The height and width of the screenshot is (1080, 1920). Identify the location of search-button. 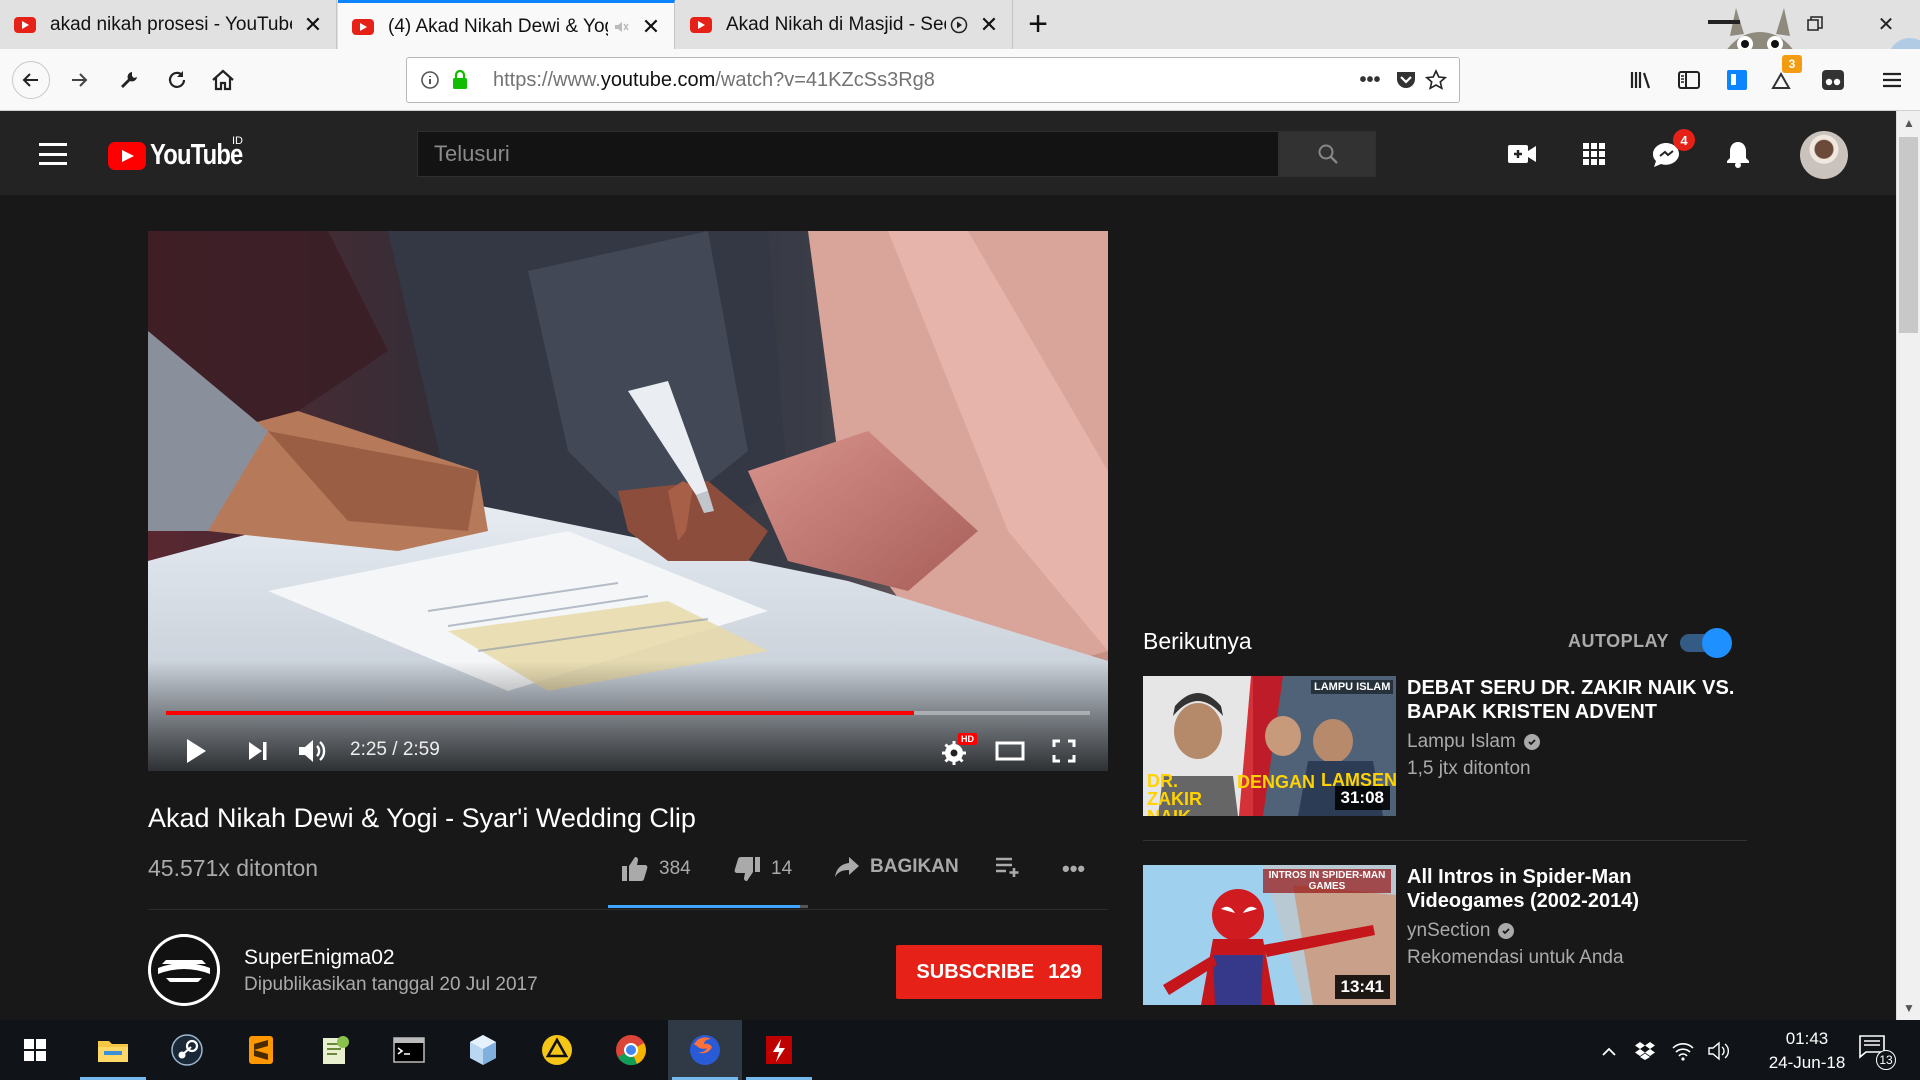
(1327, 154).